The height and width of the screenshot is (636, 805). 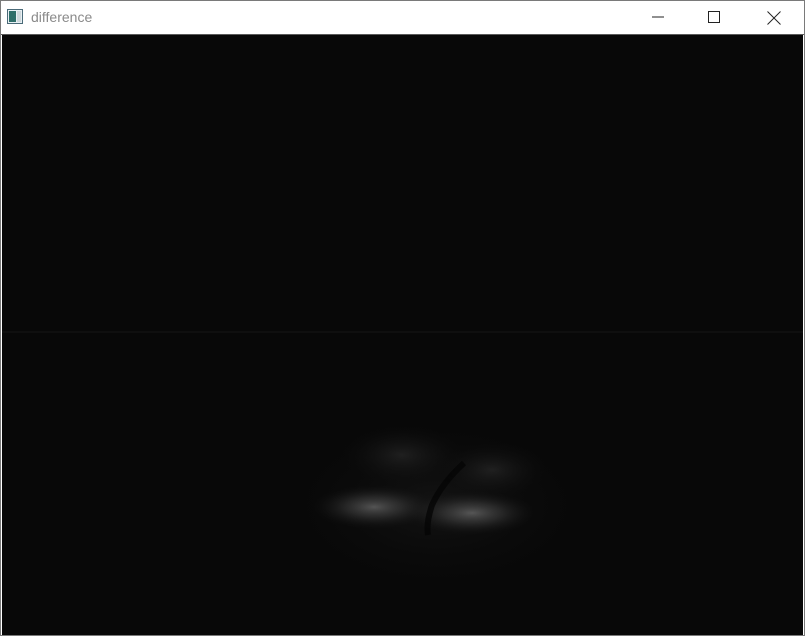 What do you see at coordinates (62, 17) in the screenshot?
I see `window-title: difference` at bounding box center [62, 17].